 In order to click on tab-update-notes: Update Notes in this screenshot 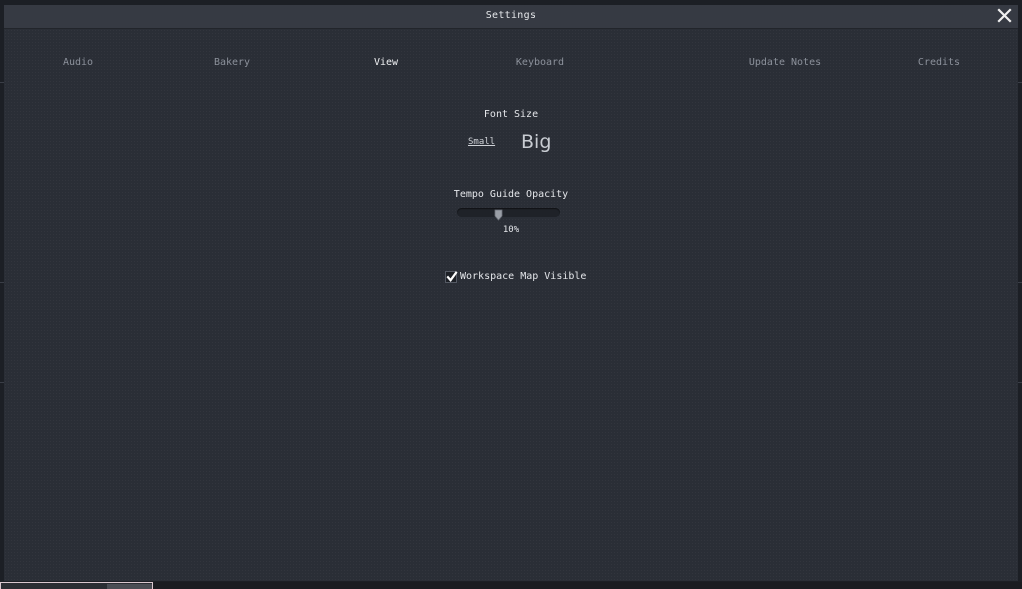, I will do `click(785, 62)`.